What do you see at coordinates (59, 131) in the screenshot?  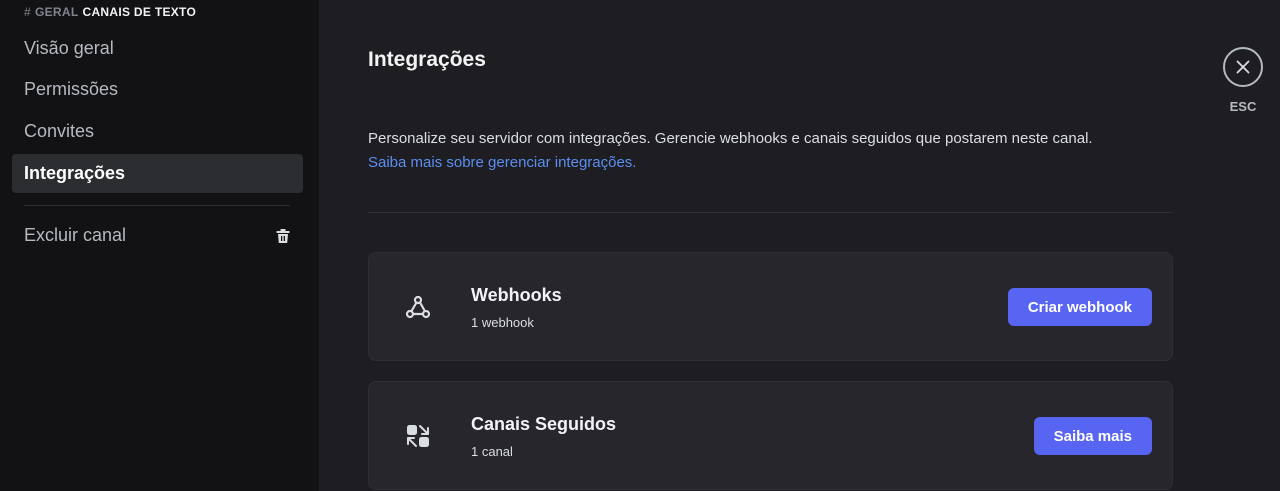 I see `sidebar-item-label: Convites` at bounding box center [59, 131].